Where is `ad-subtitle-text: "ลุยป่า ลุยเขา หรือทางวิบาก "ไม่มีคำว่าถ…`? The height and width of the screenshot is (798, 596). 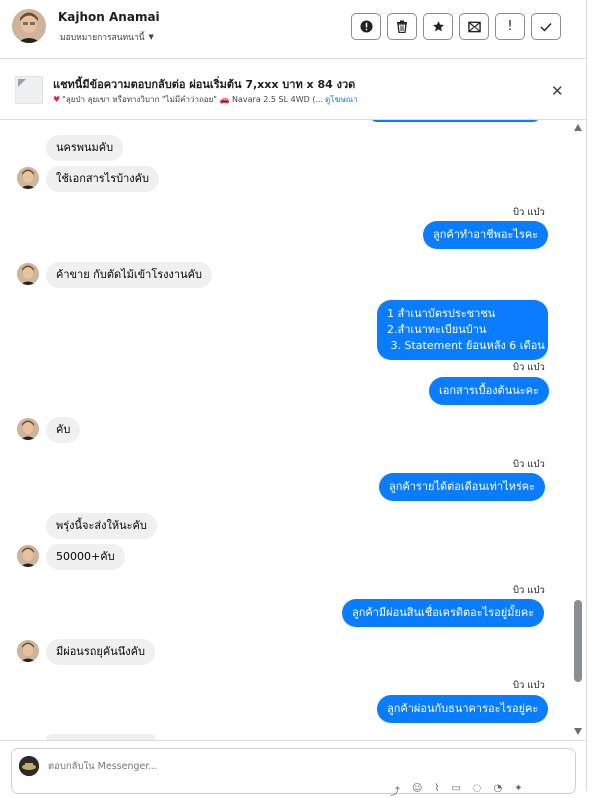
ad-subtitle-text: "ลุยป่า ลุยเขา หรือทางวิบาก "ไม่มีคำว่าถ… is located at coordinates (193, 99).